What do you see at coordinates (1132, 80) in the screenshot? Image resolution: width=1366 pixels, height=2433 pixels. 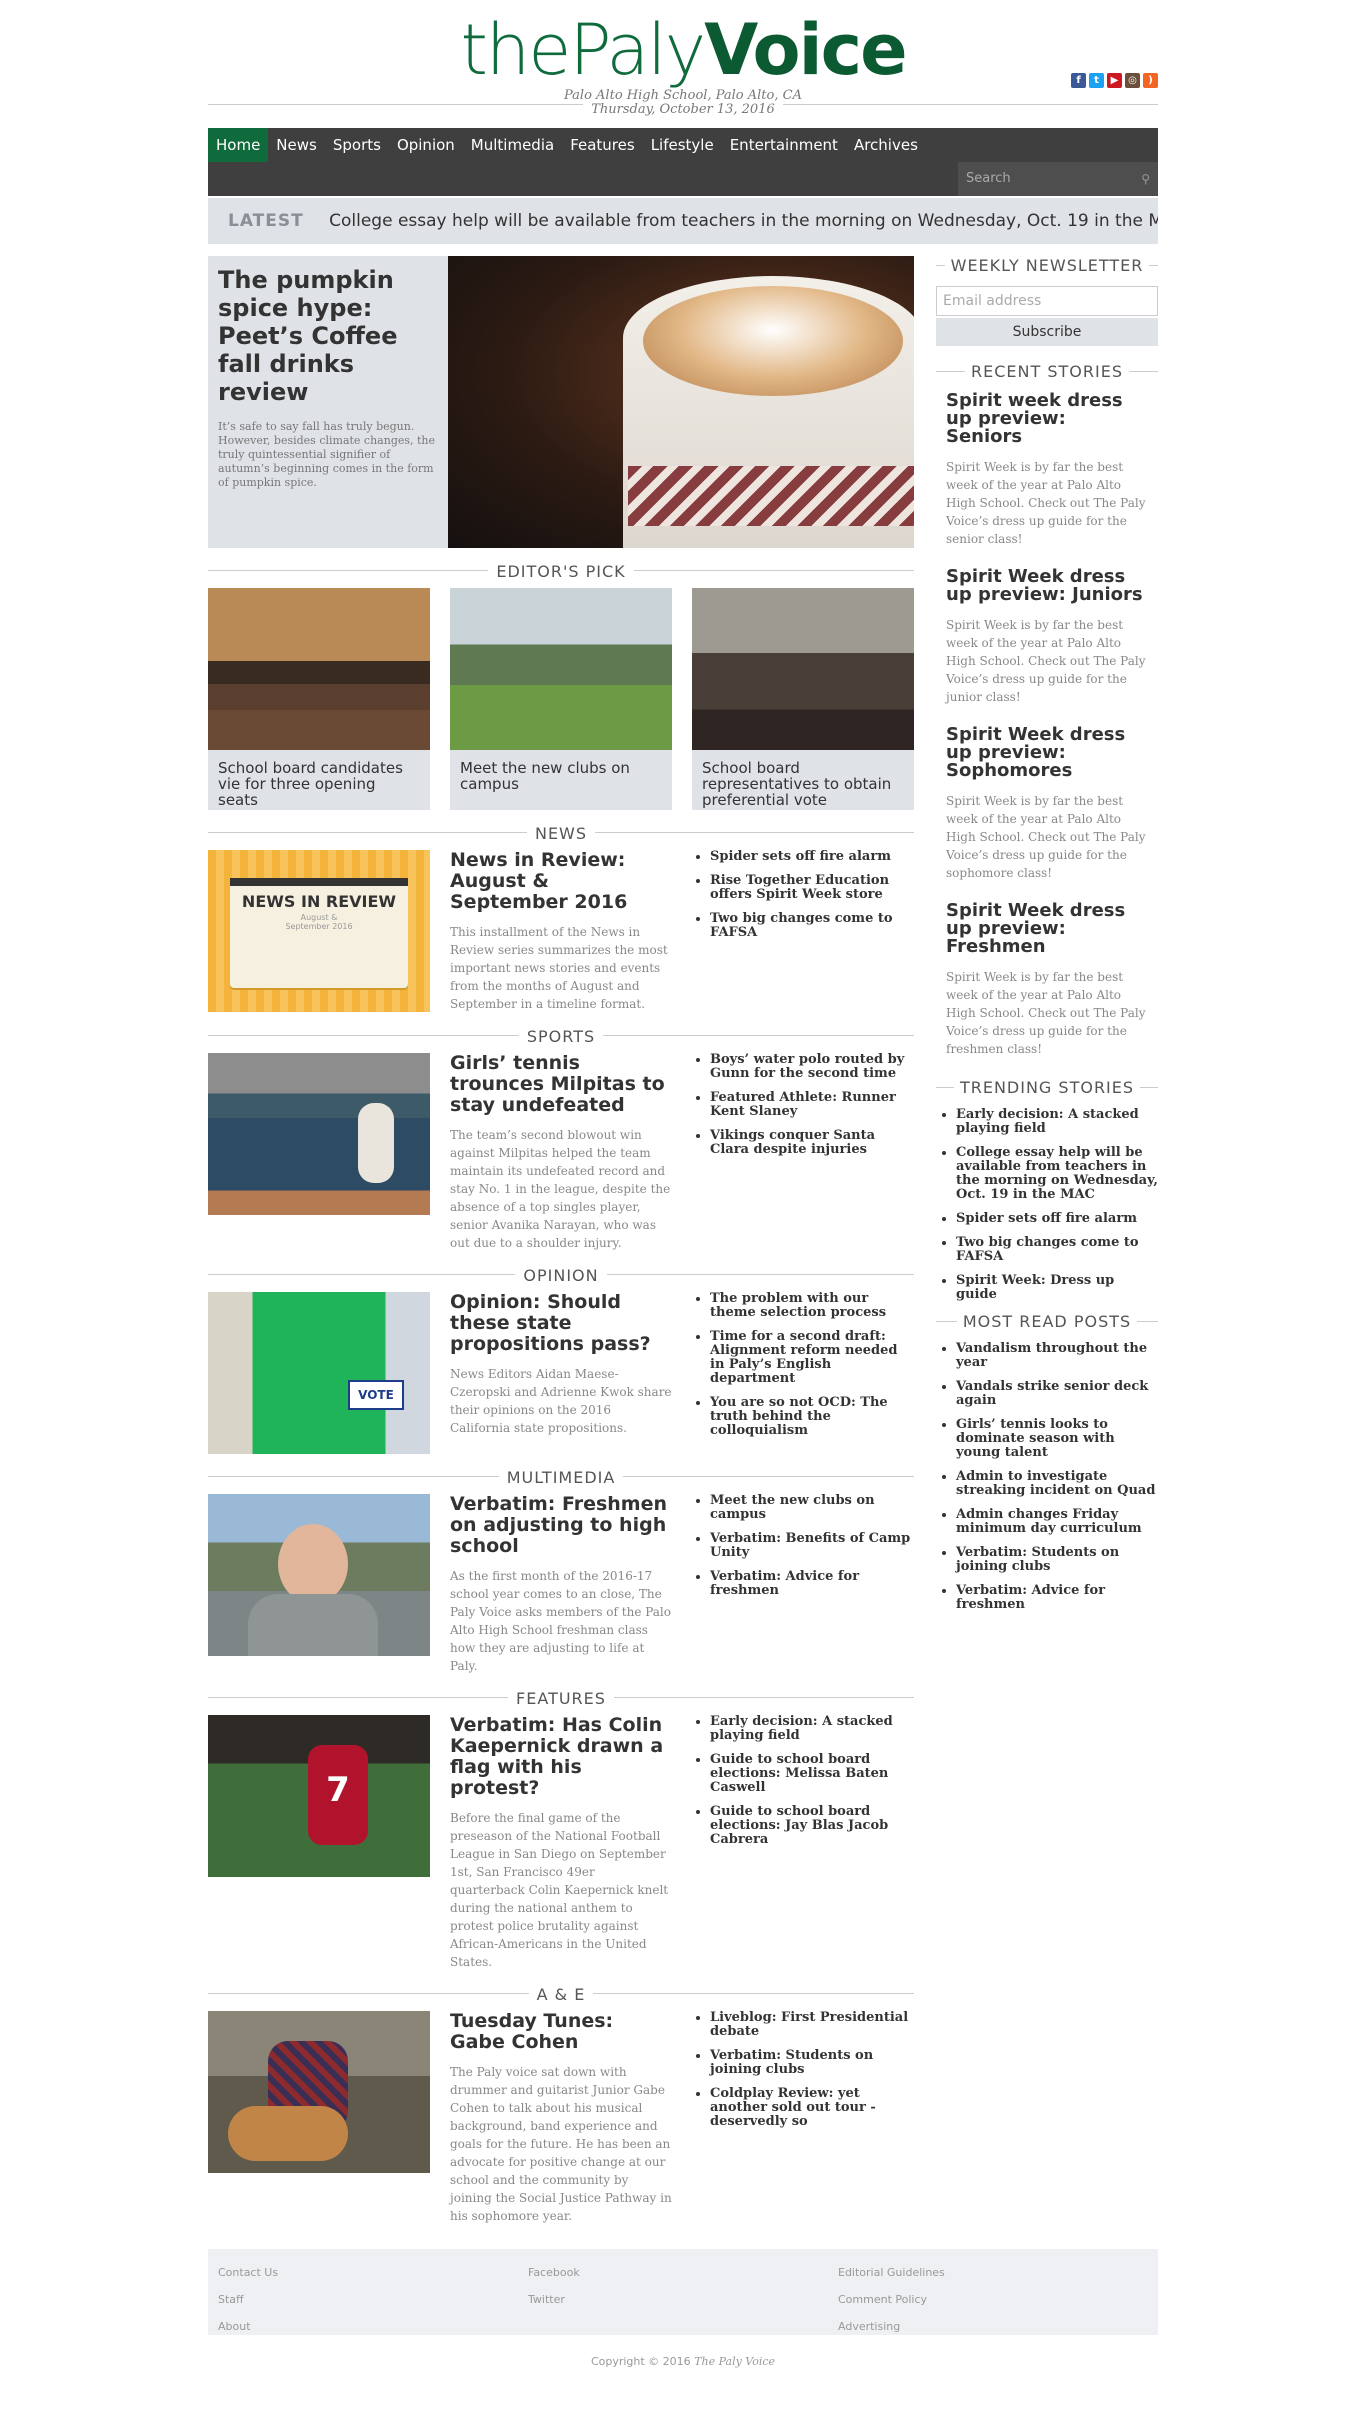 I see `instagram-icon: ◎` at bounding box center [1132, 80].